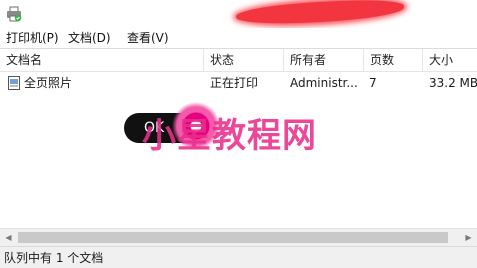  I want to click on list-header: 文档名 状态 所有者 页数 大小, so click(238, 60).